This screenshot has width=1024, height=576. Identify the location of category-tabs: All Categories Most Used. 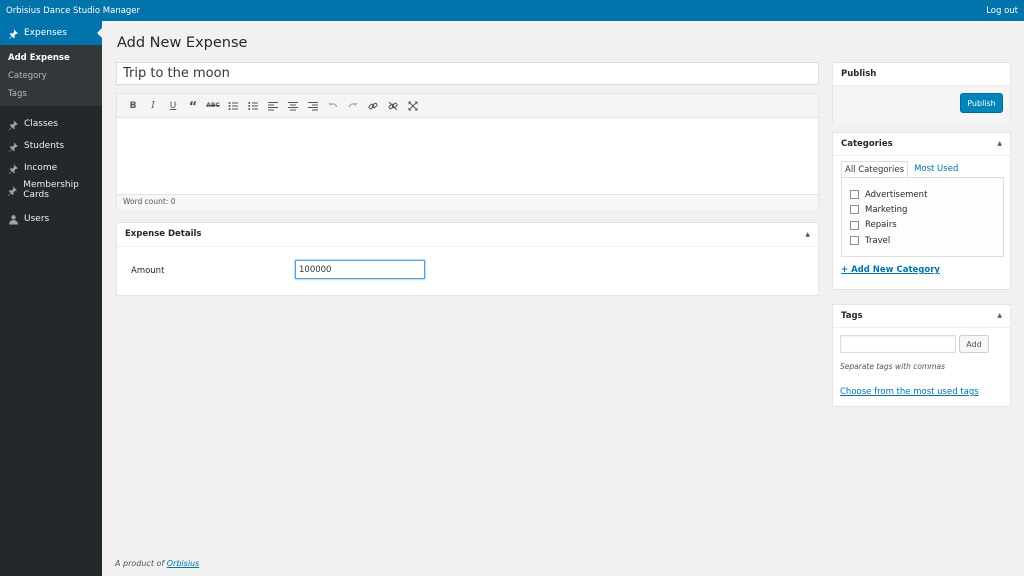
(901, 169).